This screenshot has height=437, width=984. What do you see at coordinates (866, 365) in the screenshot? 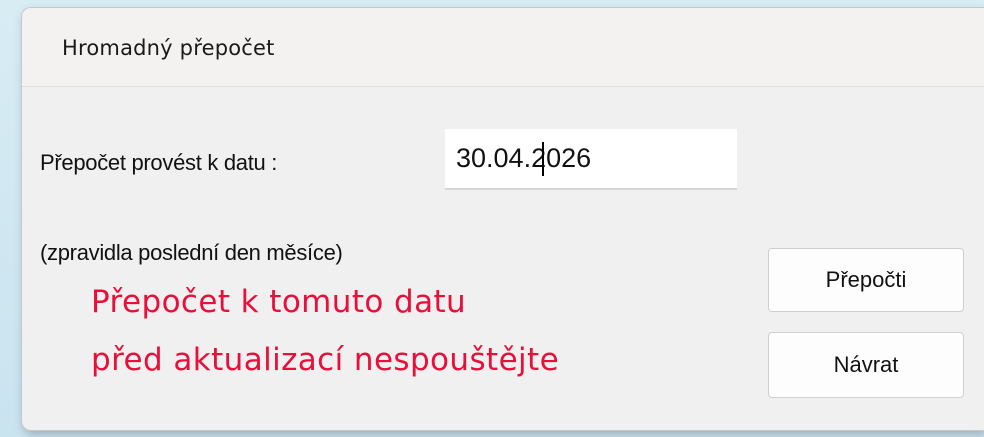
I see `back-button: Návrat` at bounding box center [866, 365].